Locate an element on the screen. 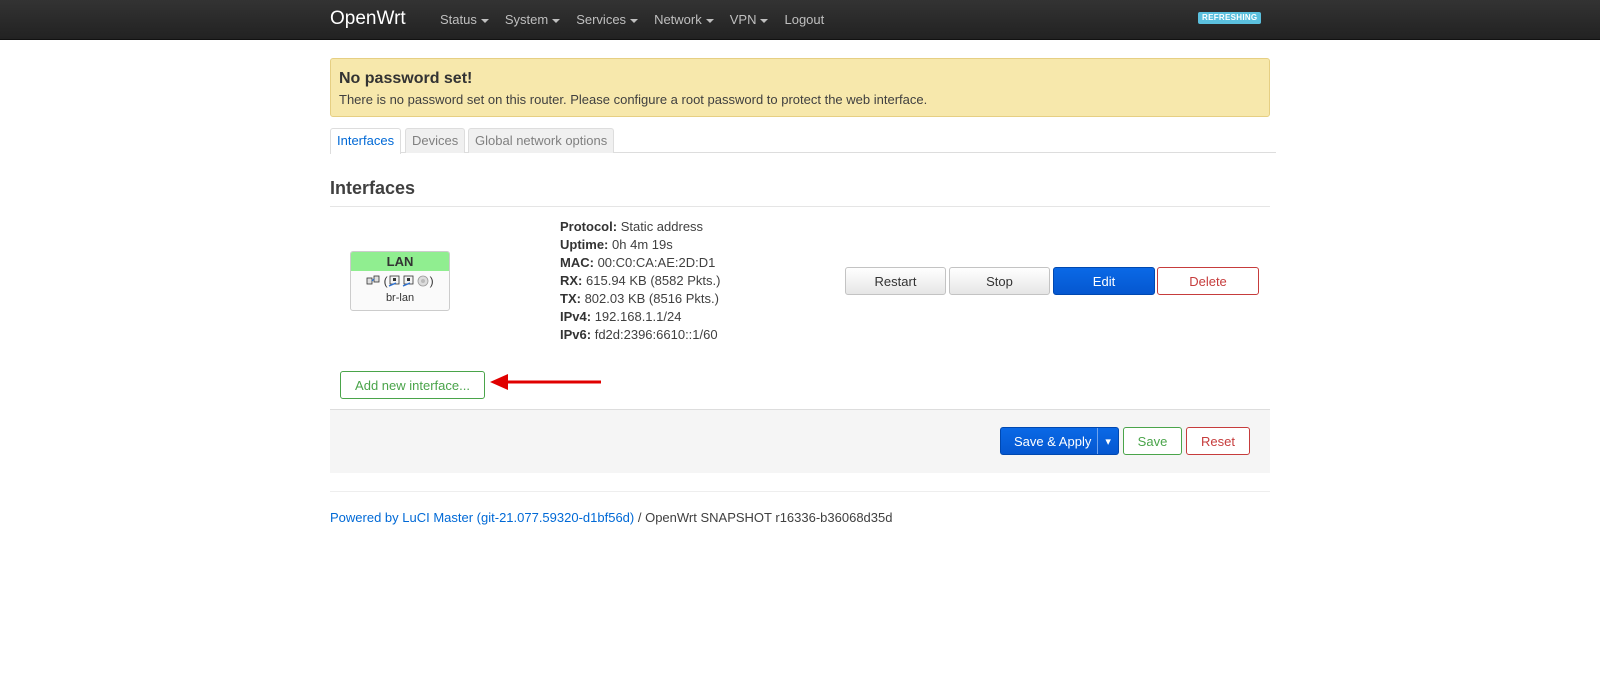  menu-network: Network is located at coordinates (684, 20).